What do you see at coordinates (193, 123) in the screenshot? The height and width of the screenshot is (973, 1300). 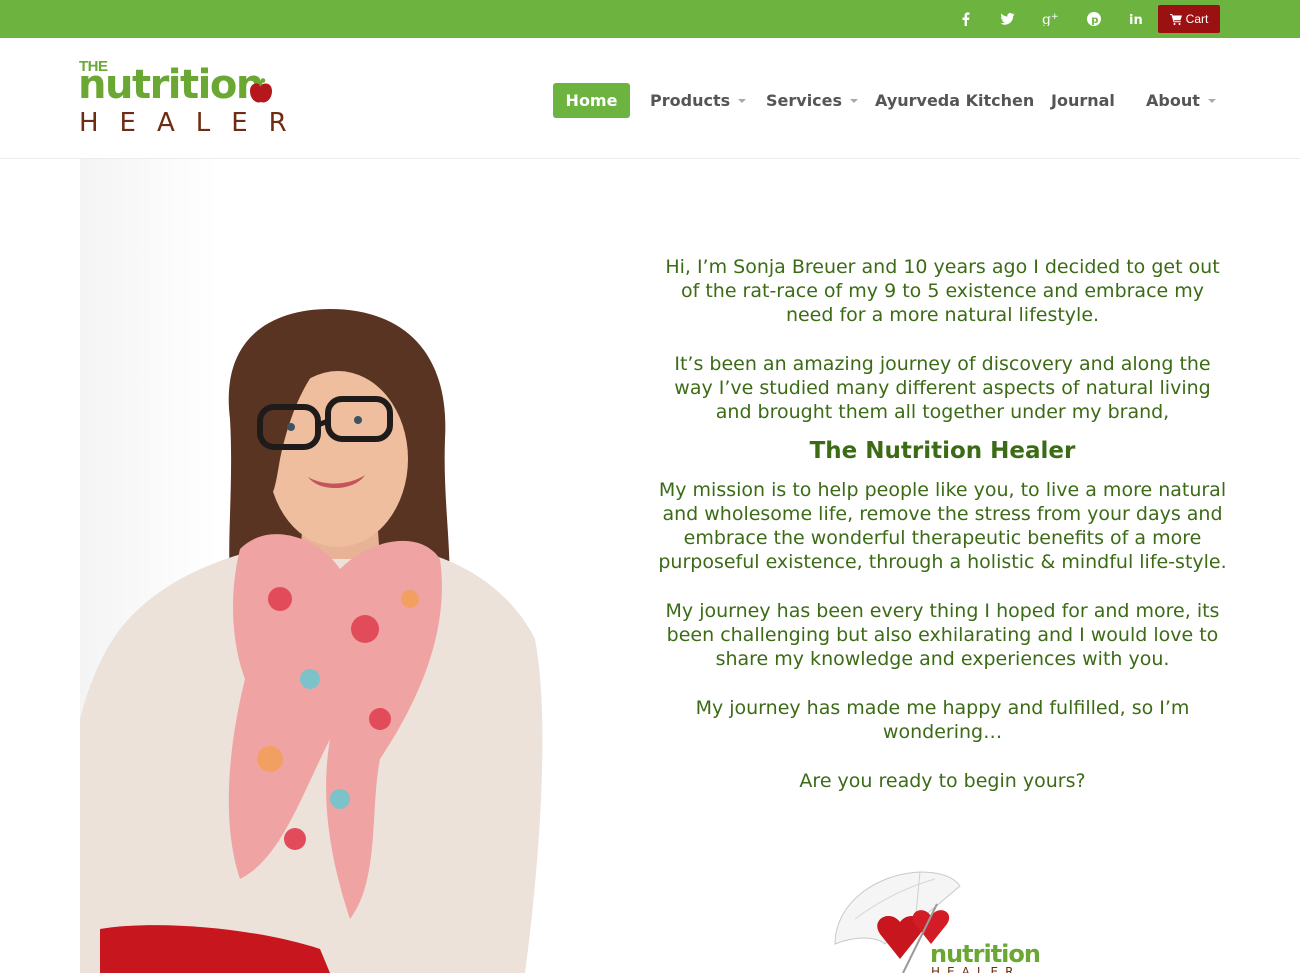 I see `logo-healer-text: HEALER` at bounding box center [193, 123].